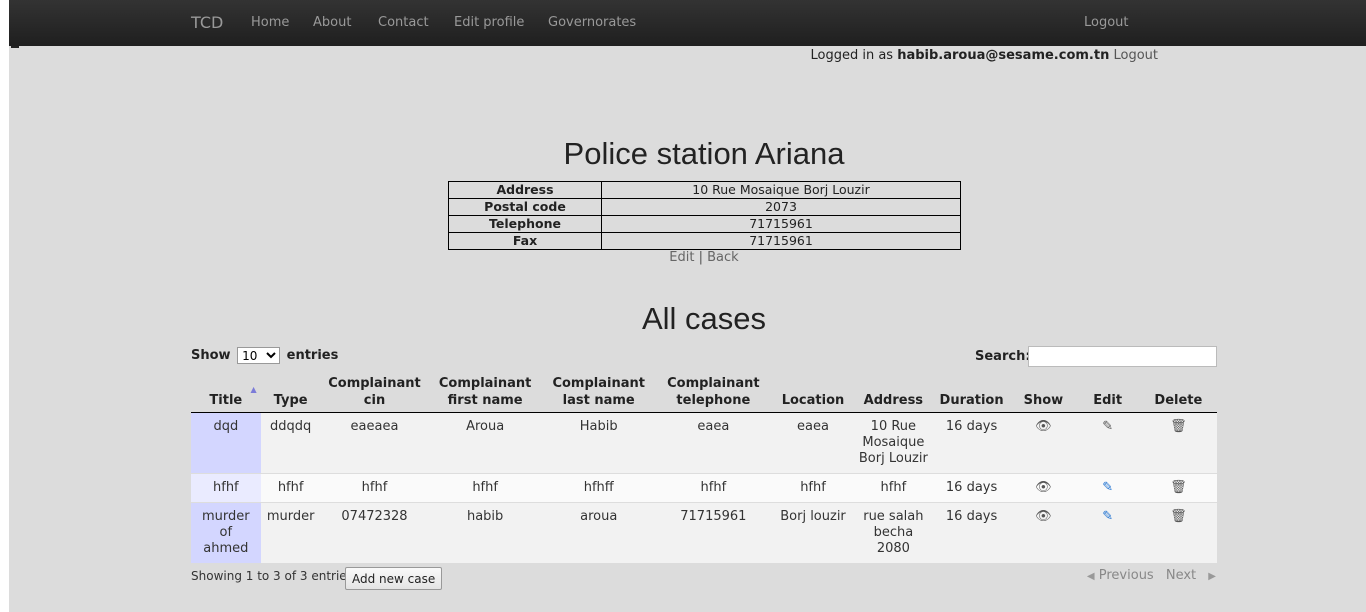  Describe the element at coordinates (211, 355) in the screenshot. I see `show-label: Show` at that location.